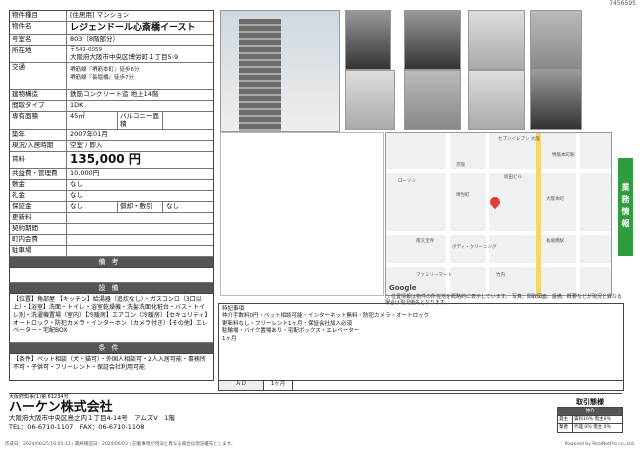 The image size is (640, 450). I want to click on company-address: 大阪府大阪市中央区島之内１丁目4-14号 アムズV 1階, so click(92, 418).